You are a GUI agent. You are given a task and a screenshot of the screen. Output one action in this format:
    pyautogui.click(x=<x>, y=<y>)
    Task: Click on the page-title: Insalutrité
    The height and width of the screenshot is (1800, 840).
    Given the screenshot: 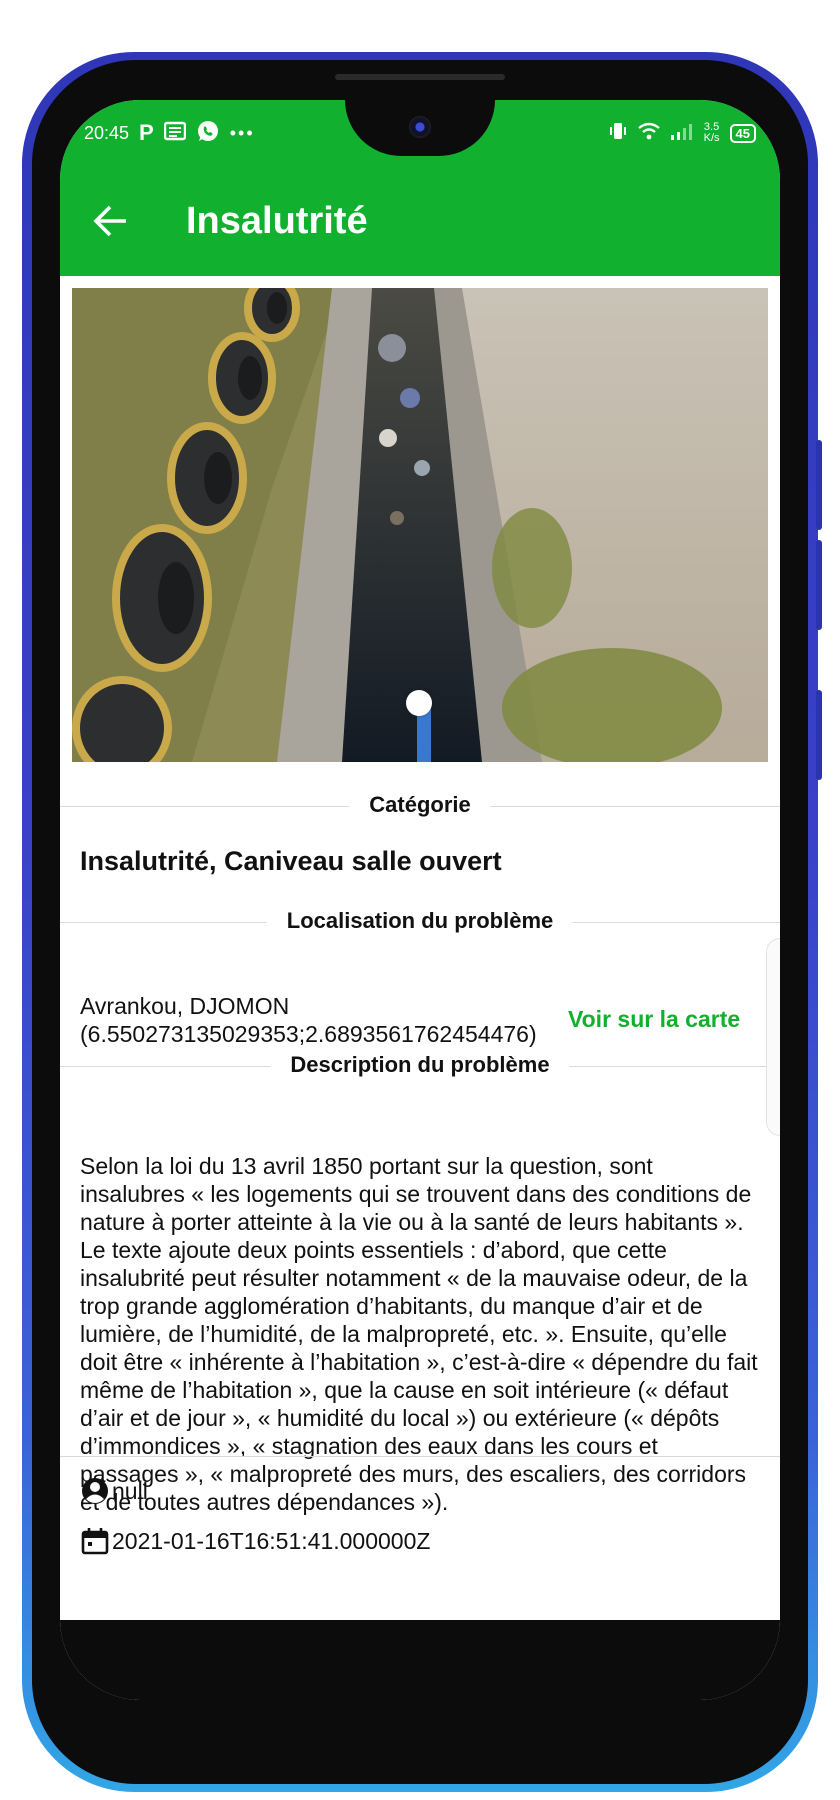 What is the action you would take?
    pyautogui.click(x=277, y=220)
    